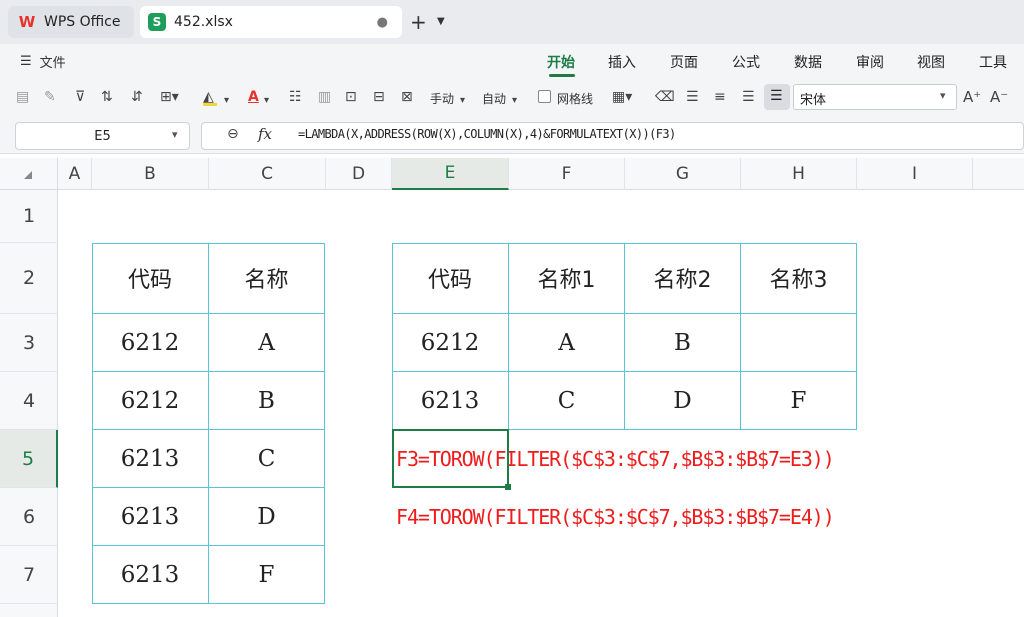  Describe the element at coordinates (575, 99) in the screenshot. I see `gridlines-label: 网格线` at that location.